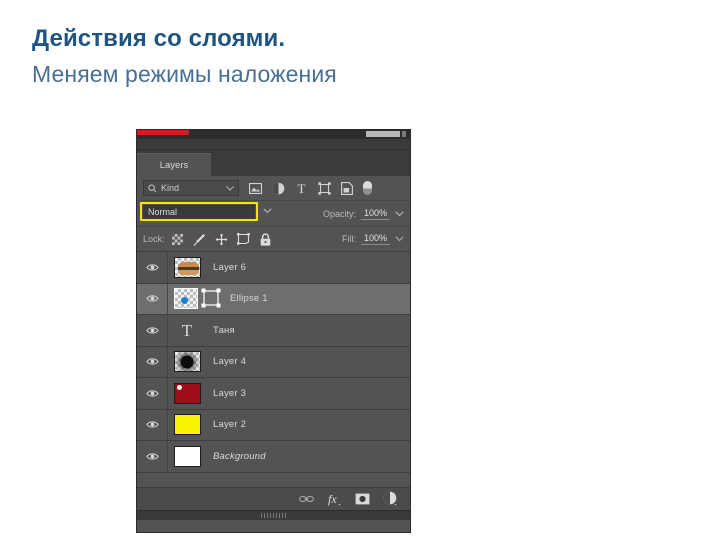 The height and width of the screenshot is (540, 720). I want to click on lock-row: Lock: Fill: 100%, so click(273, 239).